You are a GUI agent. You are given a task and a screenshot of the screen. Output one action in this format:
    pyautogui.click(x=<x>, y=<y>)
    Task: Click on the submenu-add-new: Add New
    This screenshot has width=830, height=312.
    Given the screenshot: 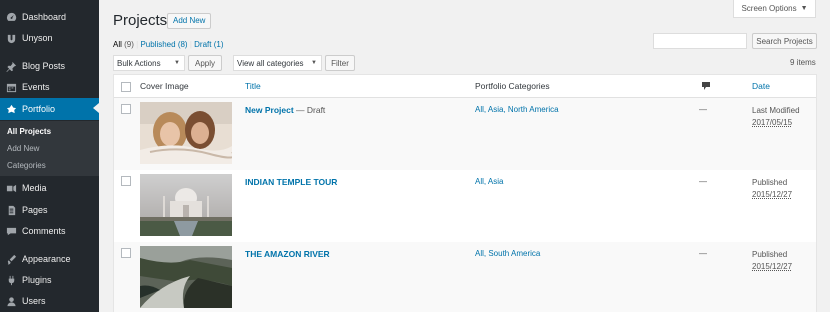 What is the action you would take?
    pyautogui.click(x=23, y=148)
    